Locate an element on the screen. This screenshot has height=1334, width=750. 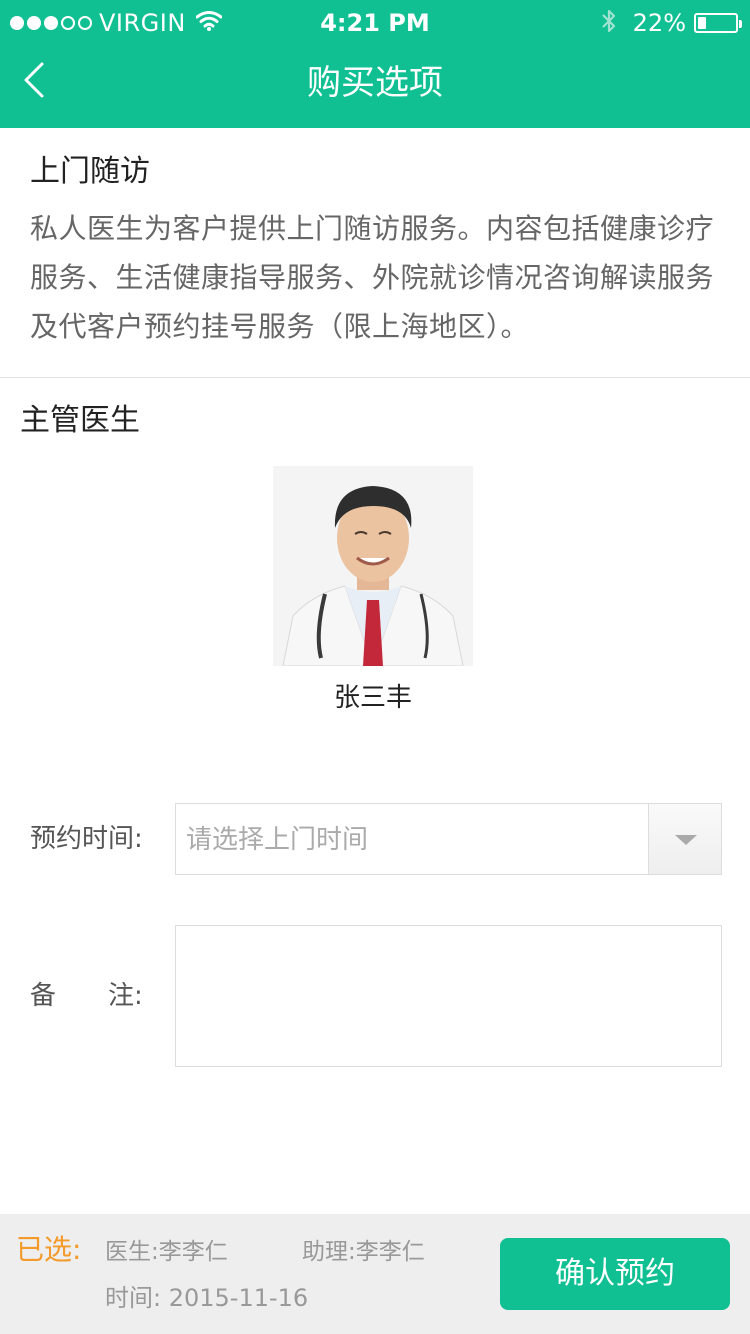
nav-bar: 购买选项 is located at coordinates (375, 87).